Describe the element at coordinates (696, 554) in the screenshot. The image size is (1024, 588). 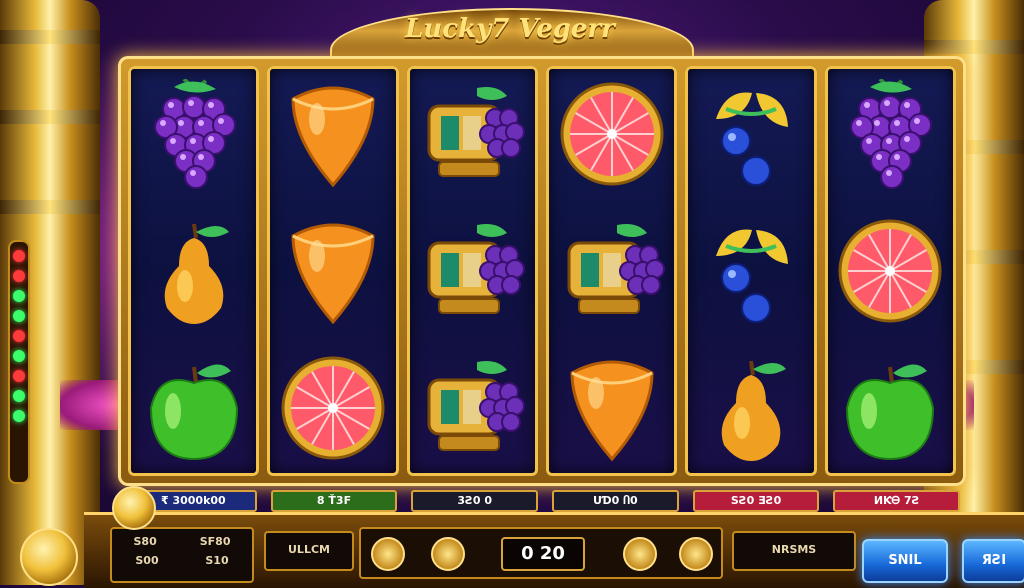
I see `coin-max-button` at that location.